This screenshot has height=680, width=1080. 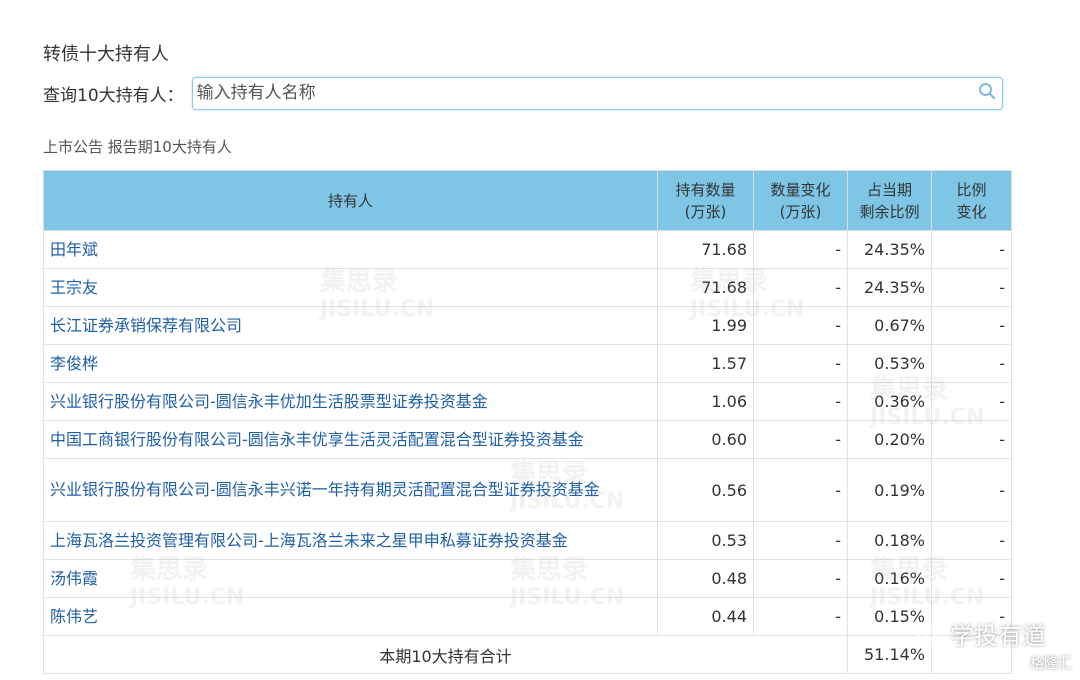 I want to click on table-row: 田年斌 71.68 - 24.35% -, so click(x=527, y=249).